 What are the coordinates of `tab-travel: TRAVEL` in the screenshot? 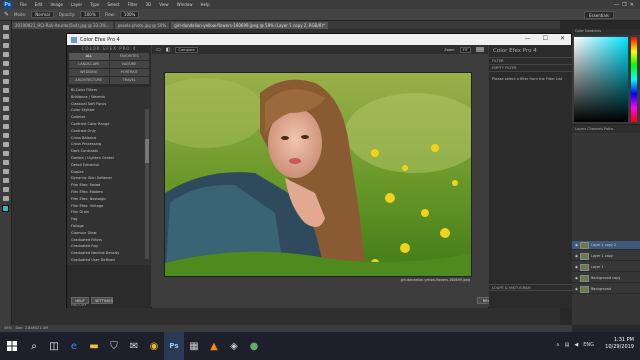 It's located at (129, 80).